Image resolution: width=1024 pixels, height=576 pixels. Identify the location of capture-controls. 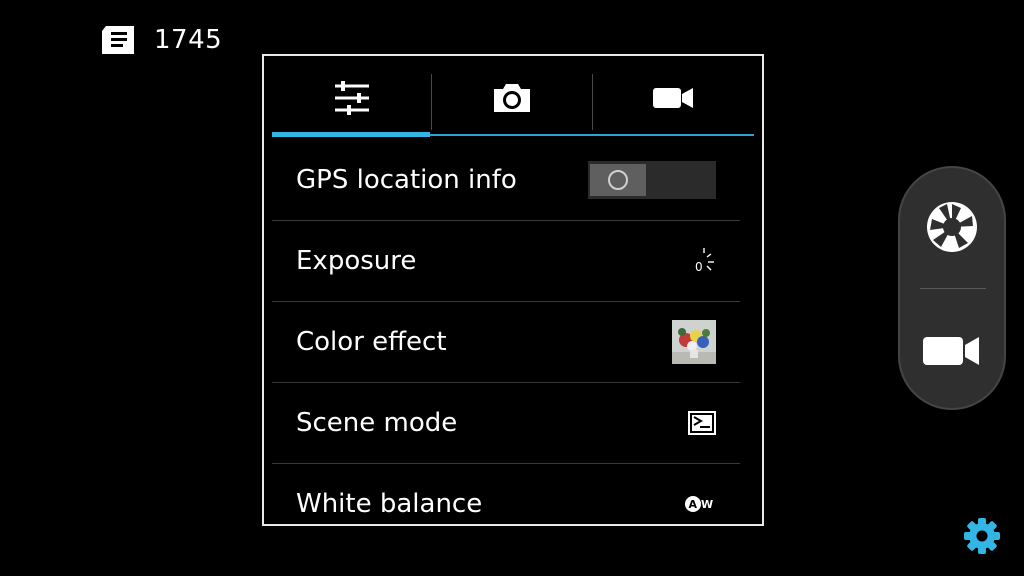
(952, 288).